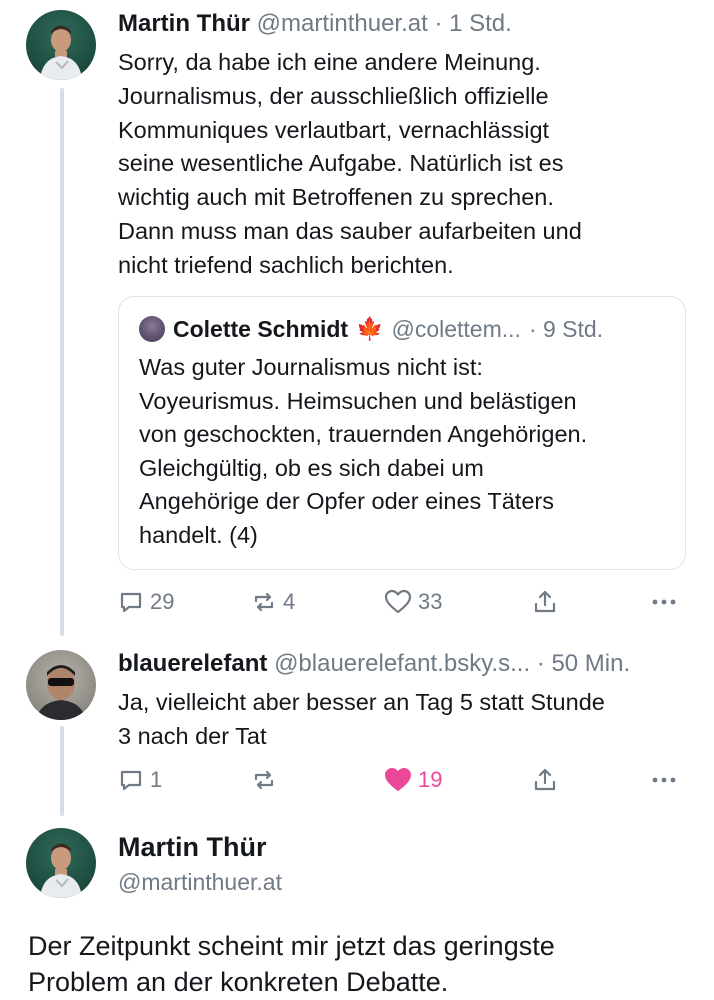 This screenshot has height=1000, width=714. Describe the element at coordinates (583, 663) in the screenshot. I see `post-time: · 50 Min.` at that location.